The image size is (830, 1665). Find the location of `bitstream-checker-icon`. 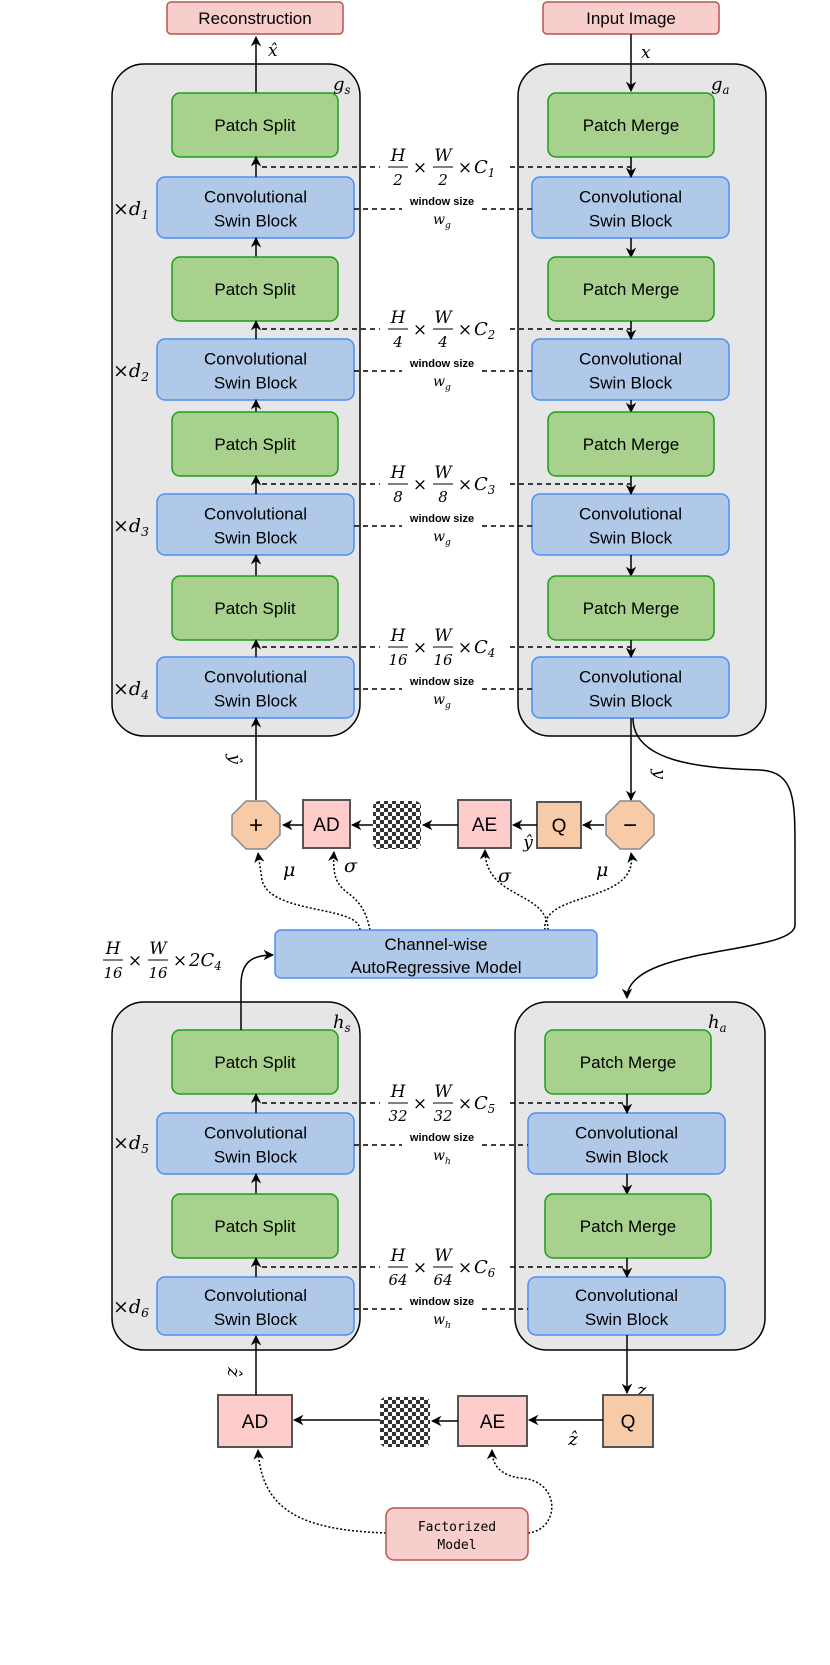

bitstream-checker-icon is located at coordinates (397, 825).